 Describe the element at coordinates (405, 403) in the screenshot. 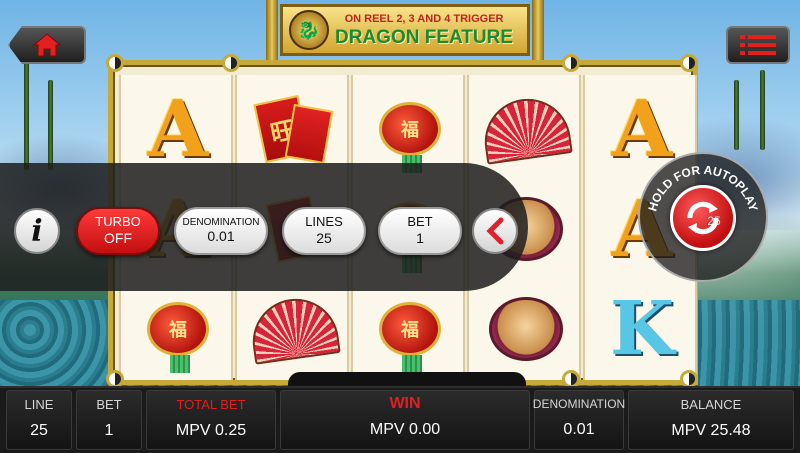

I see `win-label: WIN` at that location.